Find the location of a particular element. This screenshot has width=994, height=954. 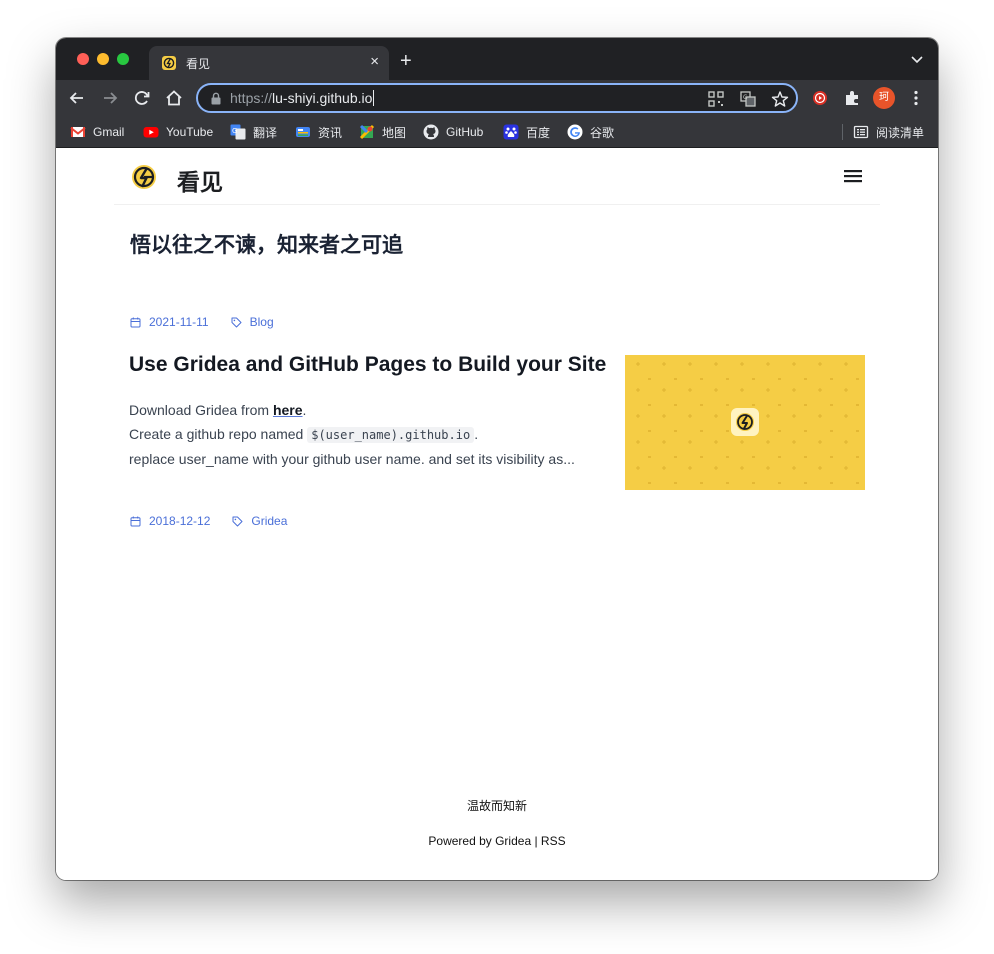

menu-hamburger-icon is located at coordinates (853, 176).